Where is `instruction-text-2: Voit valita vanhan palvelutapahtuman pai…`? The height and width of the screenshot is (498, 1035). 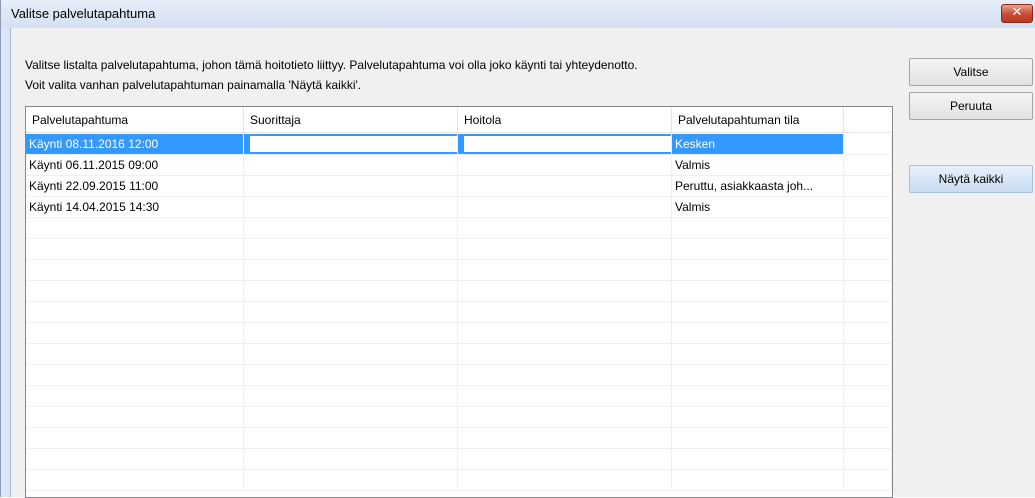 instruction-text-2: Voit valita vanhan palvelutapahtuman pai… is located at coordinates (193, 85).